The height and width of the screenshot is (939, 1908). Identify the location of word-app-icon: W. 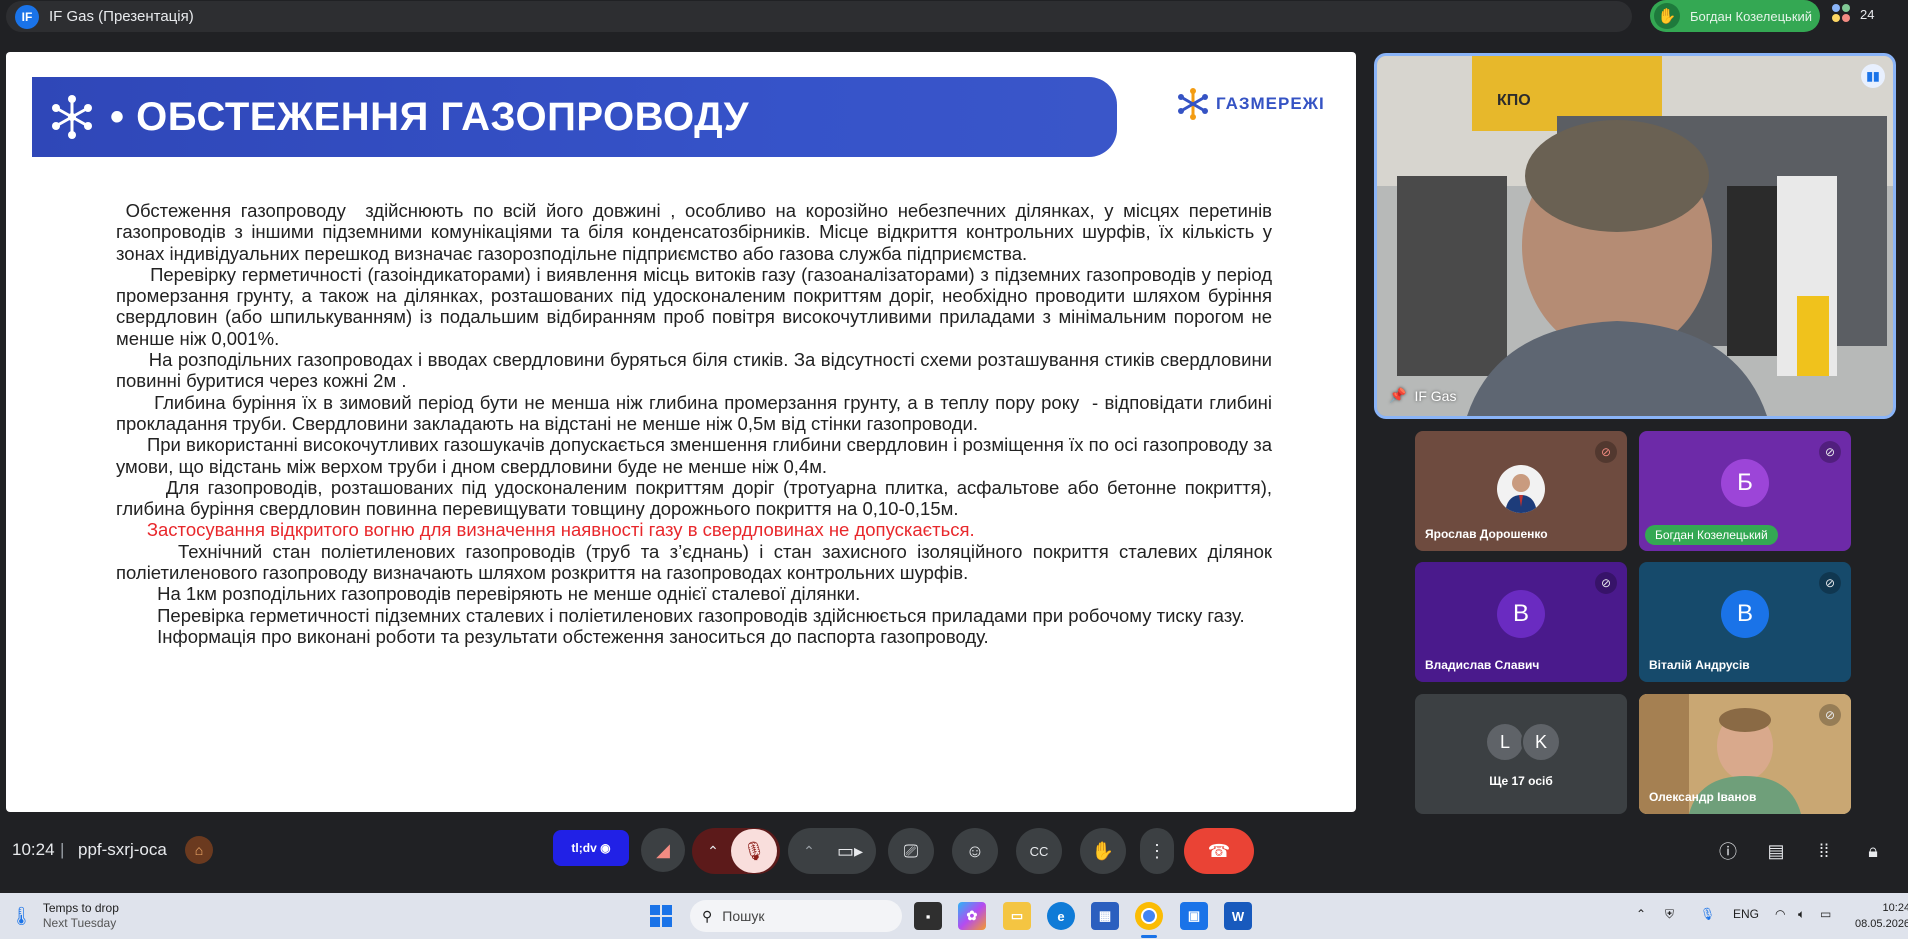
(1238, 916).